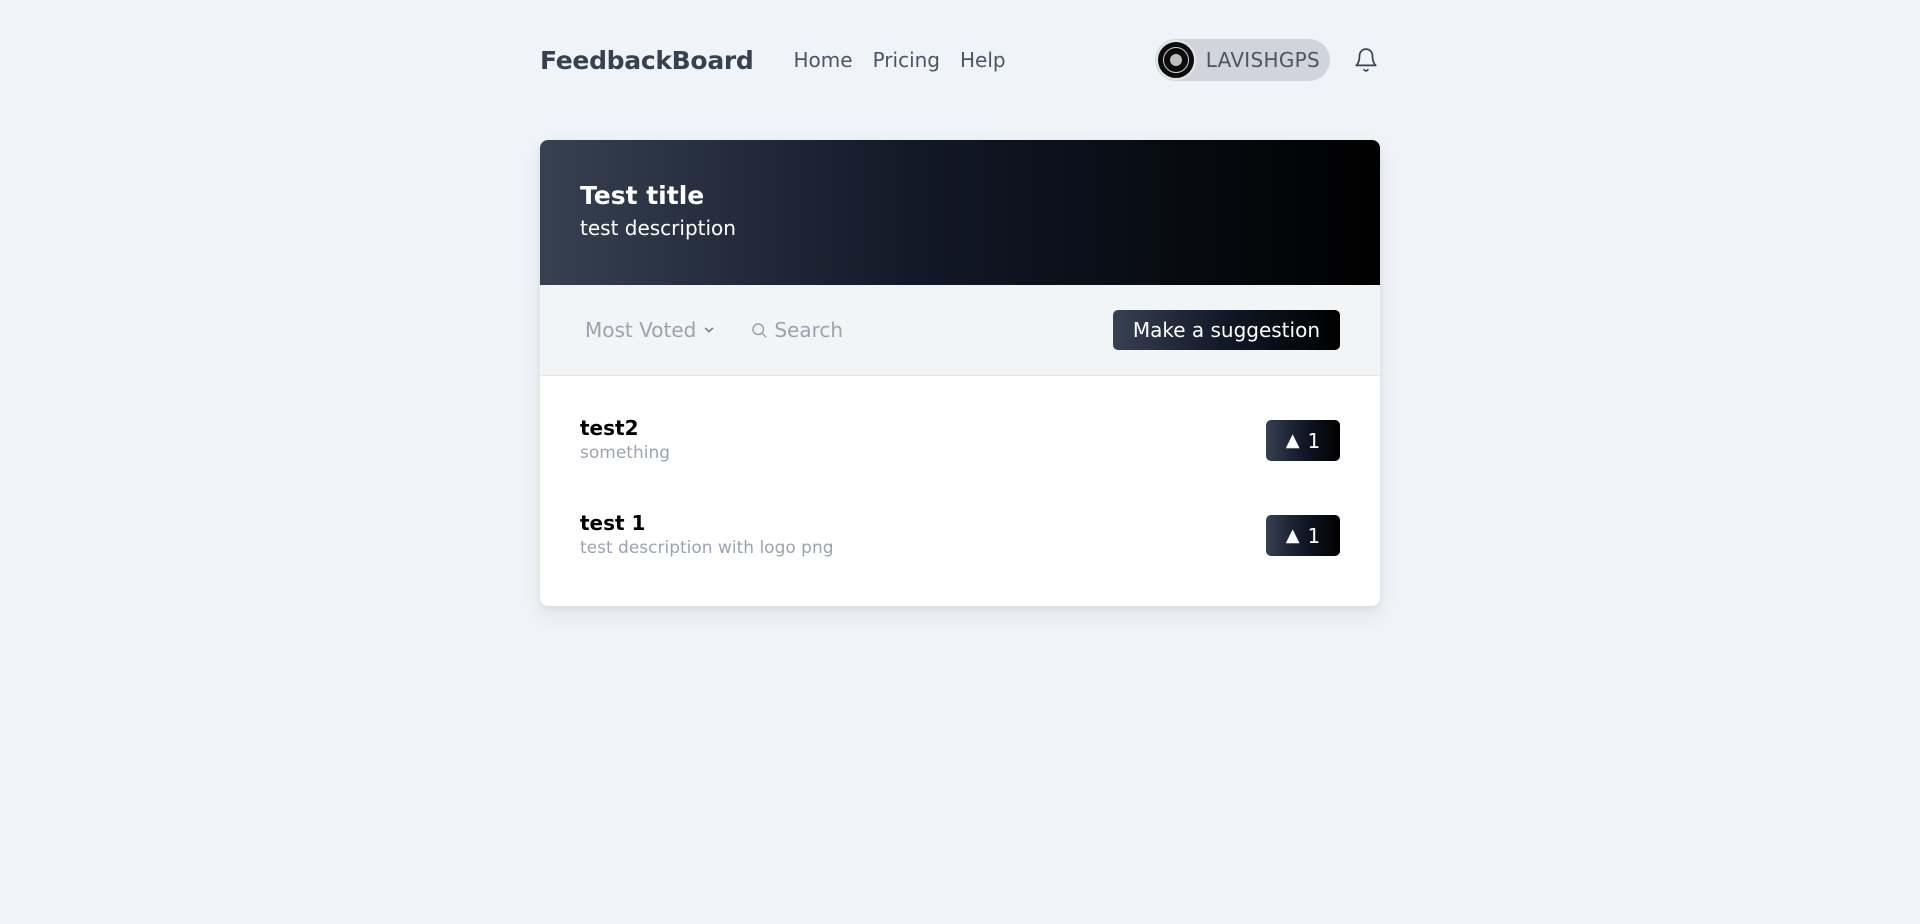 The width and height of the screenshot is (1920, 924). What do you see at coordinates (658, 227) in the screenshot?
I see `board-description: test description` at bounding box center [658, 227].